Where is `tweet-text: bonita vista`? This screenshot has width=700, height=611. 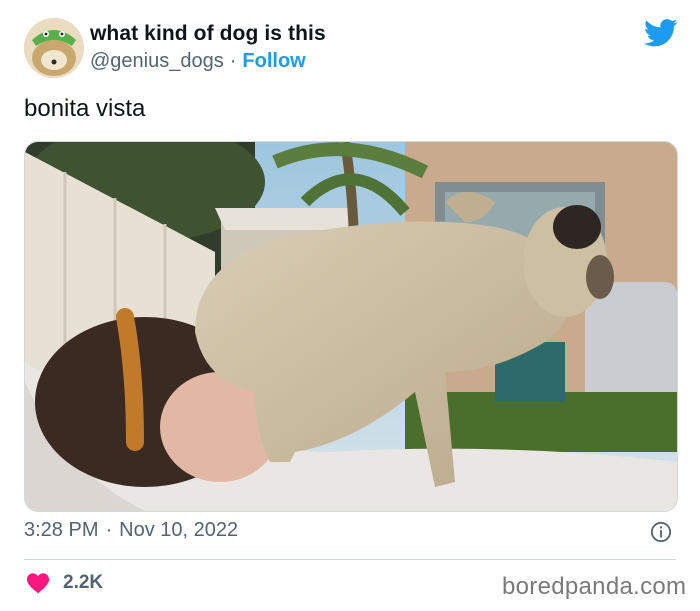
tweet-text: bonita vista is located at coordinates (85, 108).